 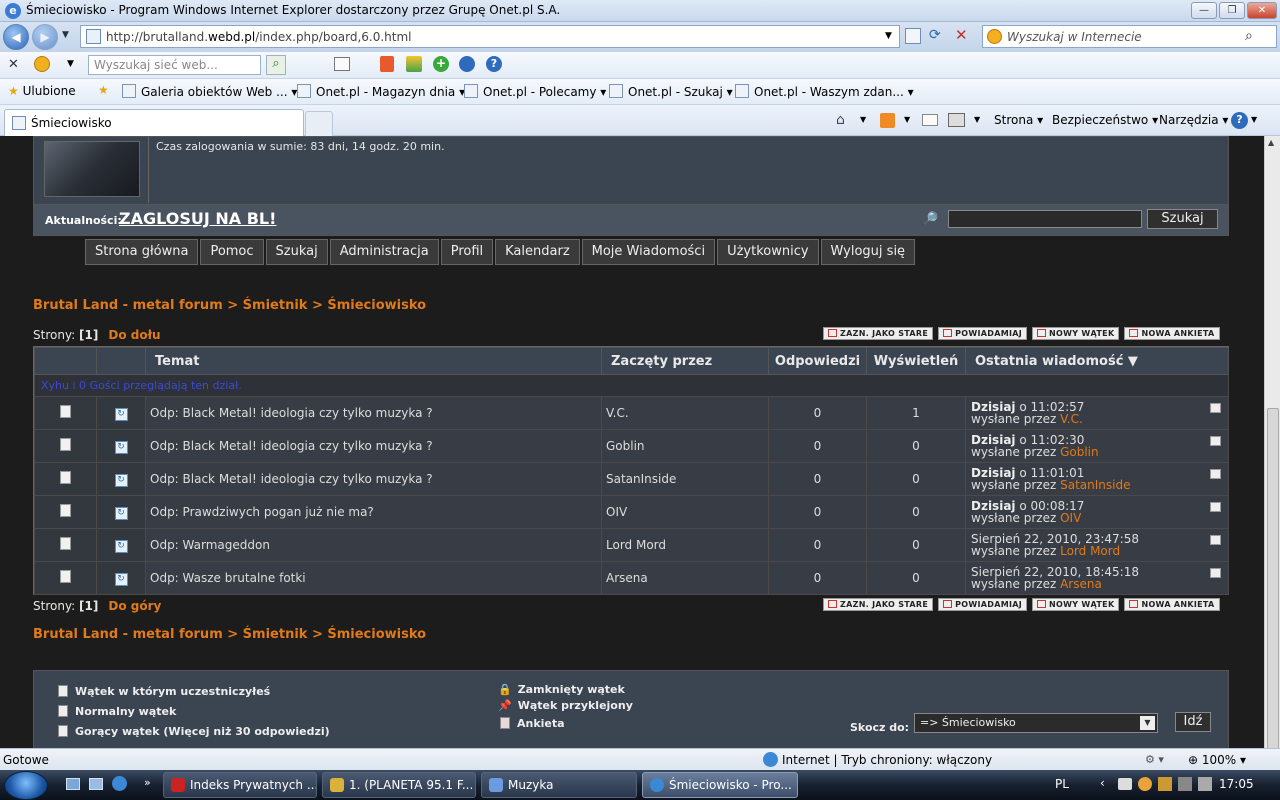 I want to click on add-favorite-icon: ★, so click(x=103, y=90).